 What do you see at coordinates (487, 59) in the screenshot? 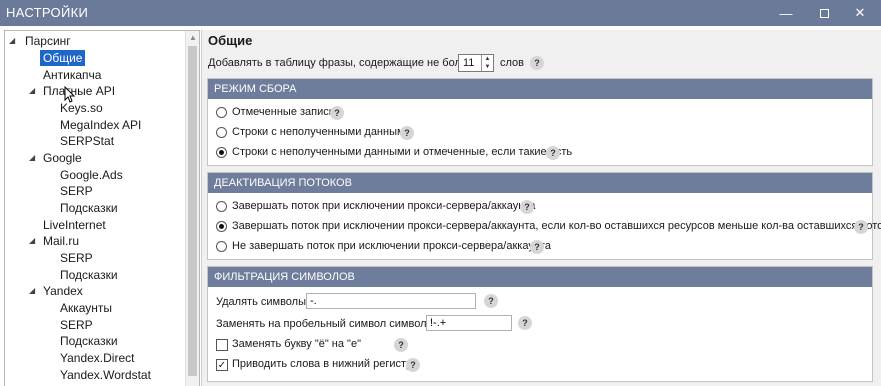
I see `stepper-up-icon: ▲` at bounding box center [487, 59].